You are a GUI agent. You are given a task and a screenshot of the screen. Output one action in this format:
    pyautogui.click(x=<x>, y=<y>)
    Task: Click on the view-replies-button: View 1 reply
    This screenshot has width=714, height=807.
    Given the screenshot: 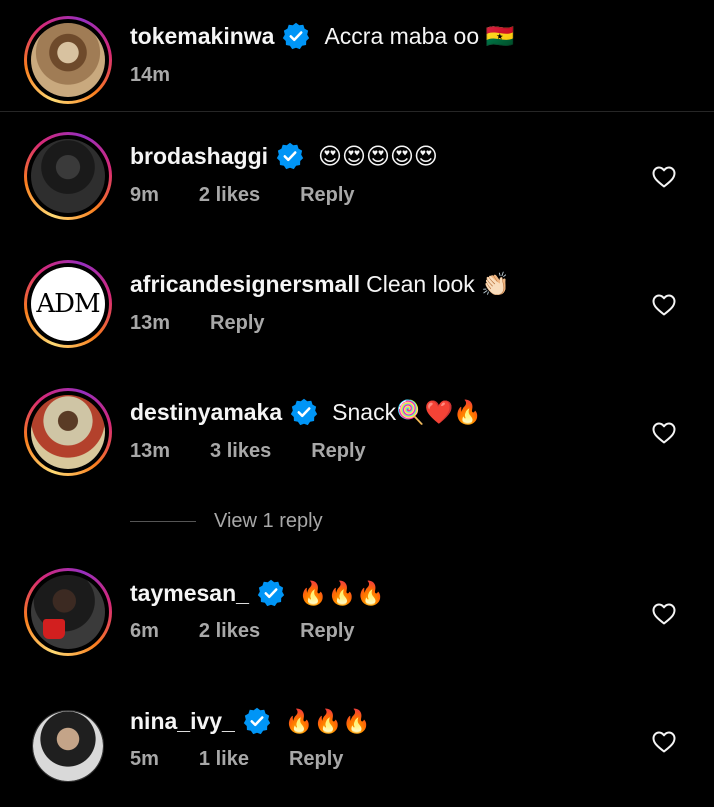 What is the action you would take?
    pyautogui.click(x=226, y=521)
    